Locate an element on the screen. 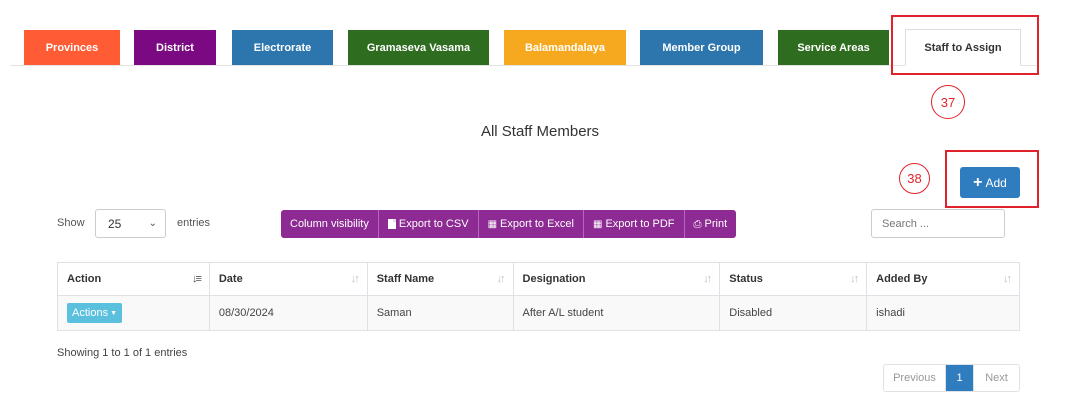 The image size is (1080, 400). actions-dropdown-button: Actions ▼ is located at coordinates (95, 313).